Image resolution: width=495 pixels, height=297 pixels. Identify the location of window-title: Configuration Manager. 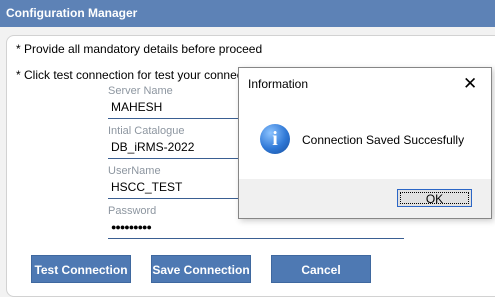
(72, 13).